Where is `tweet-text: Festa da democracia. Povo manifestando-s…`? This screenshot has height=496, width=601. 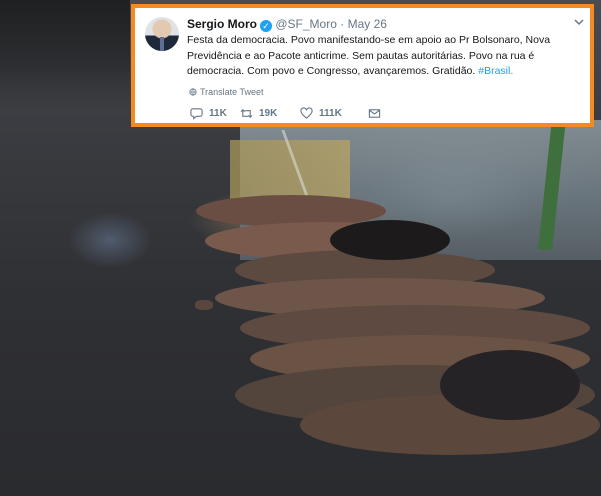
tweet-text: Festa da democracia. Povo manifestando-s… is located at coordinates (385, 56).